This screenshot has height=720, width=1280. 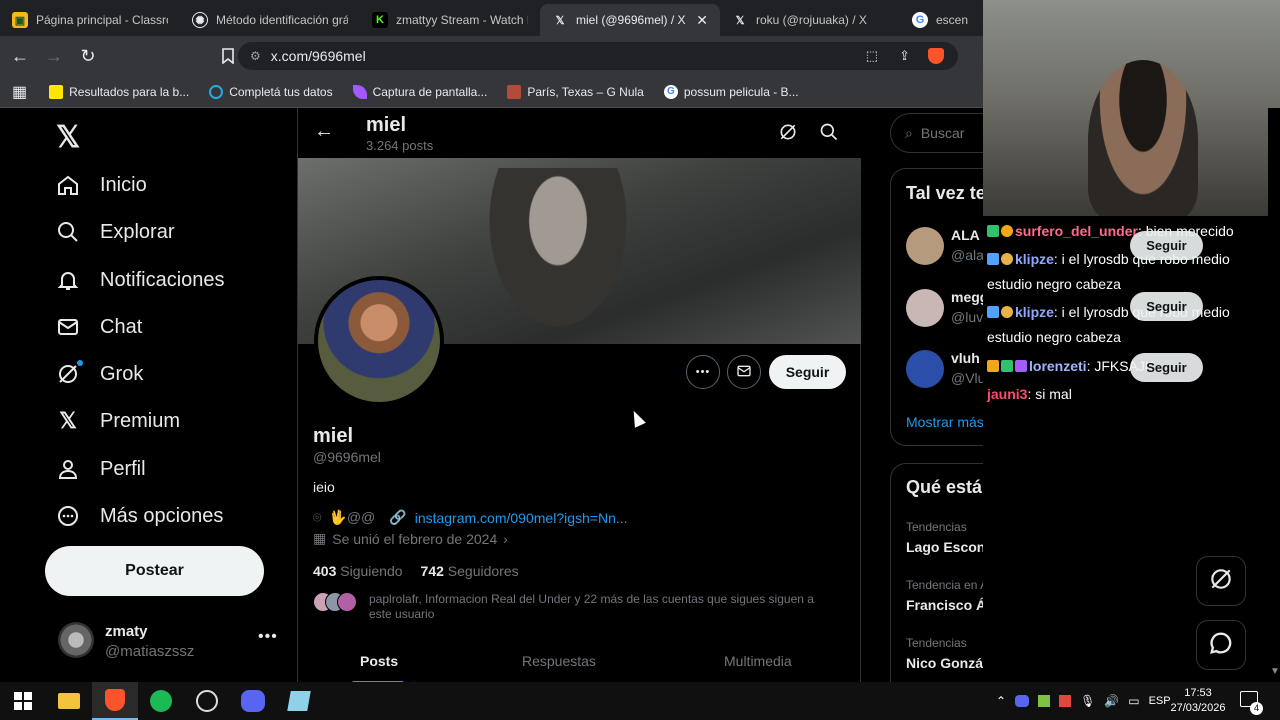 What do you see at coordinates (829, 134) in the screenshot?
I see `search-icon` at bounding box center [829, 134].